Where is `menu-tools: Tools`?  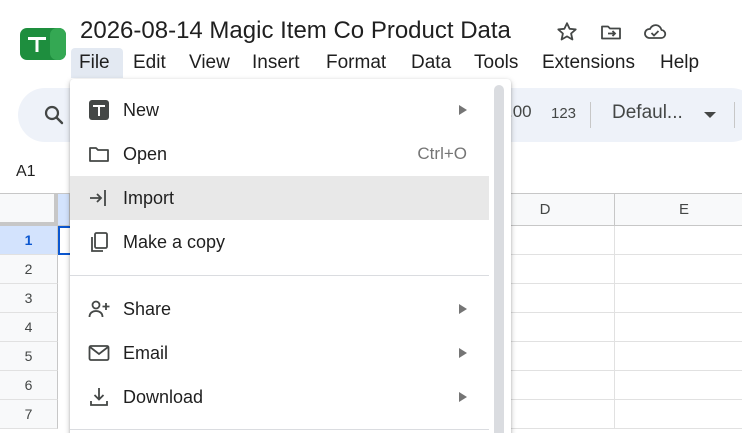 menu-tools: Tools is located at coordinates (496, 63).